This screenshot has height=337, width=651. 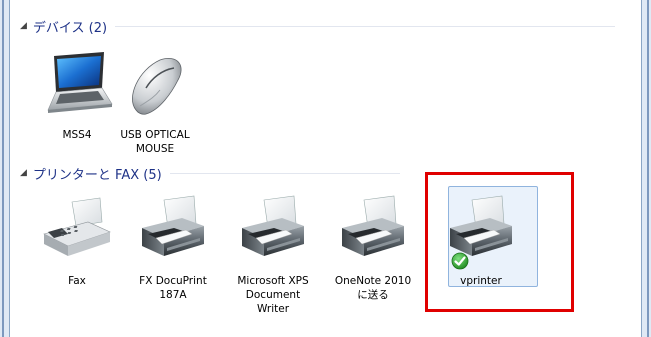 What do you see at coordinates (173, 288) in the screenshot?
I see `printer-label: FX DocuPrint 187A` at bounding box center [173, 288].